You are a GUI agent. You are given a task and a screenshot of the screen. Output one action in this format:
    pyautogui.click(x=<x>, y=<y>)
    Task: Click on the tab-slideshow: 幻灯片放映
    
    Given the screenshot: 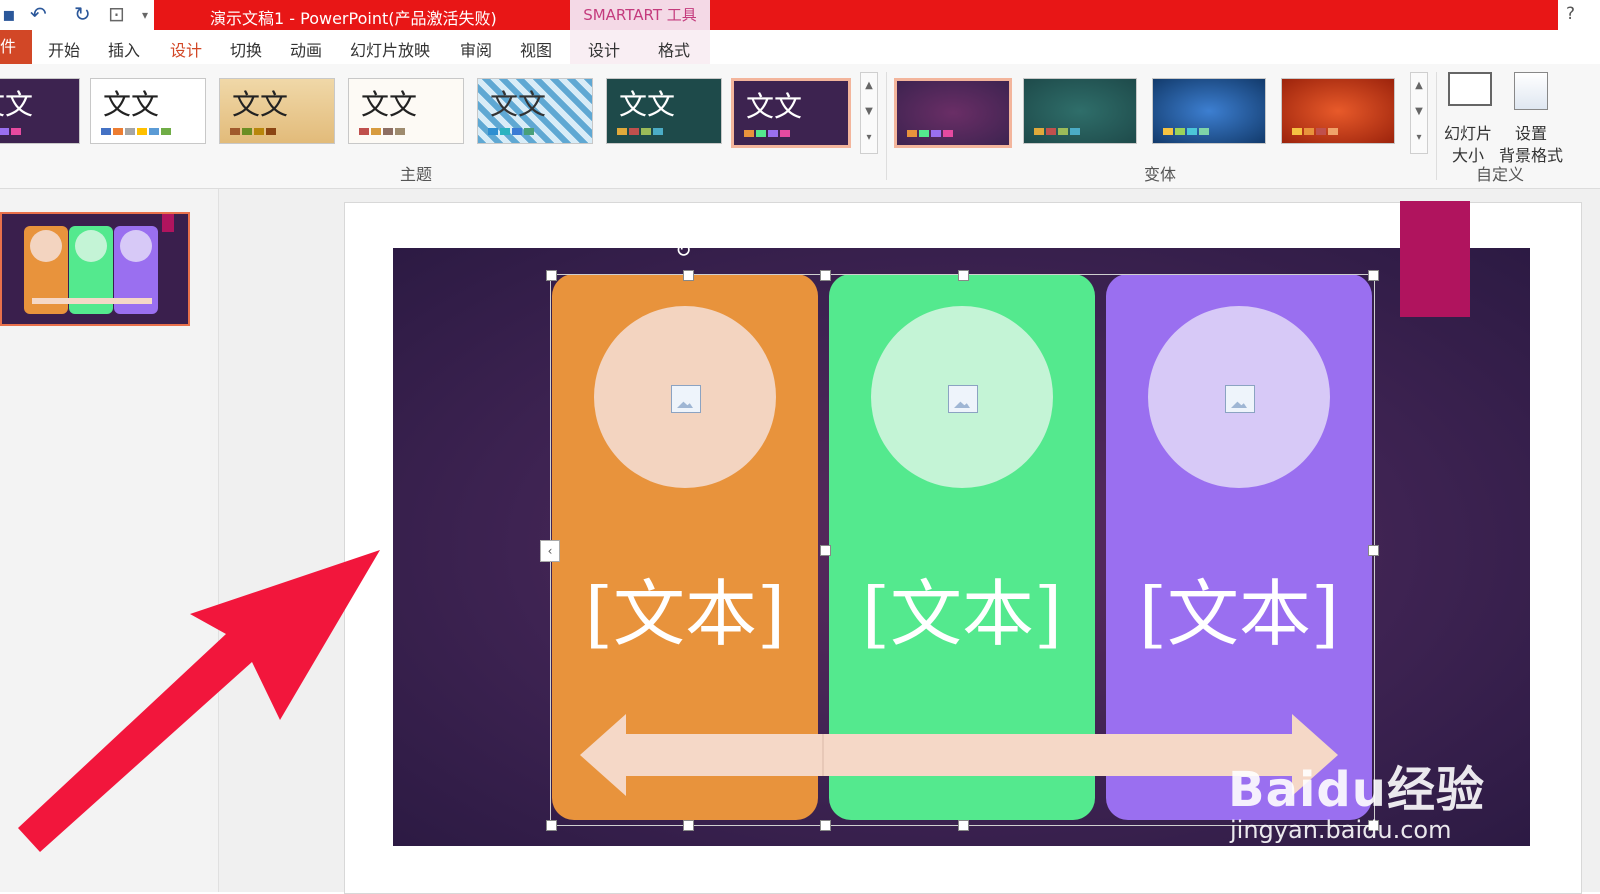 What is the action you would take?
    pyautogui.click(x=390, y=49)
    